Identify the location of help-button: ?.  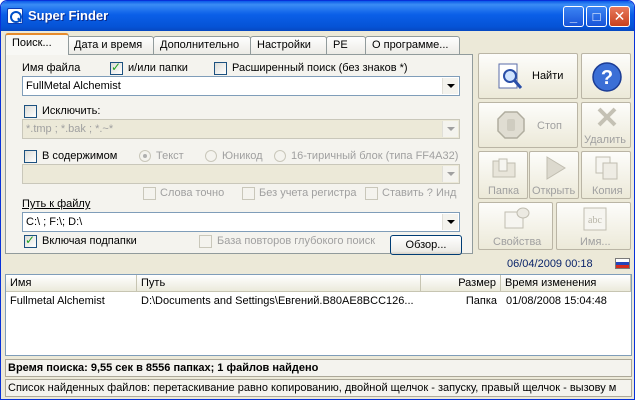
(606, 76).